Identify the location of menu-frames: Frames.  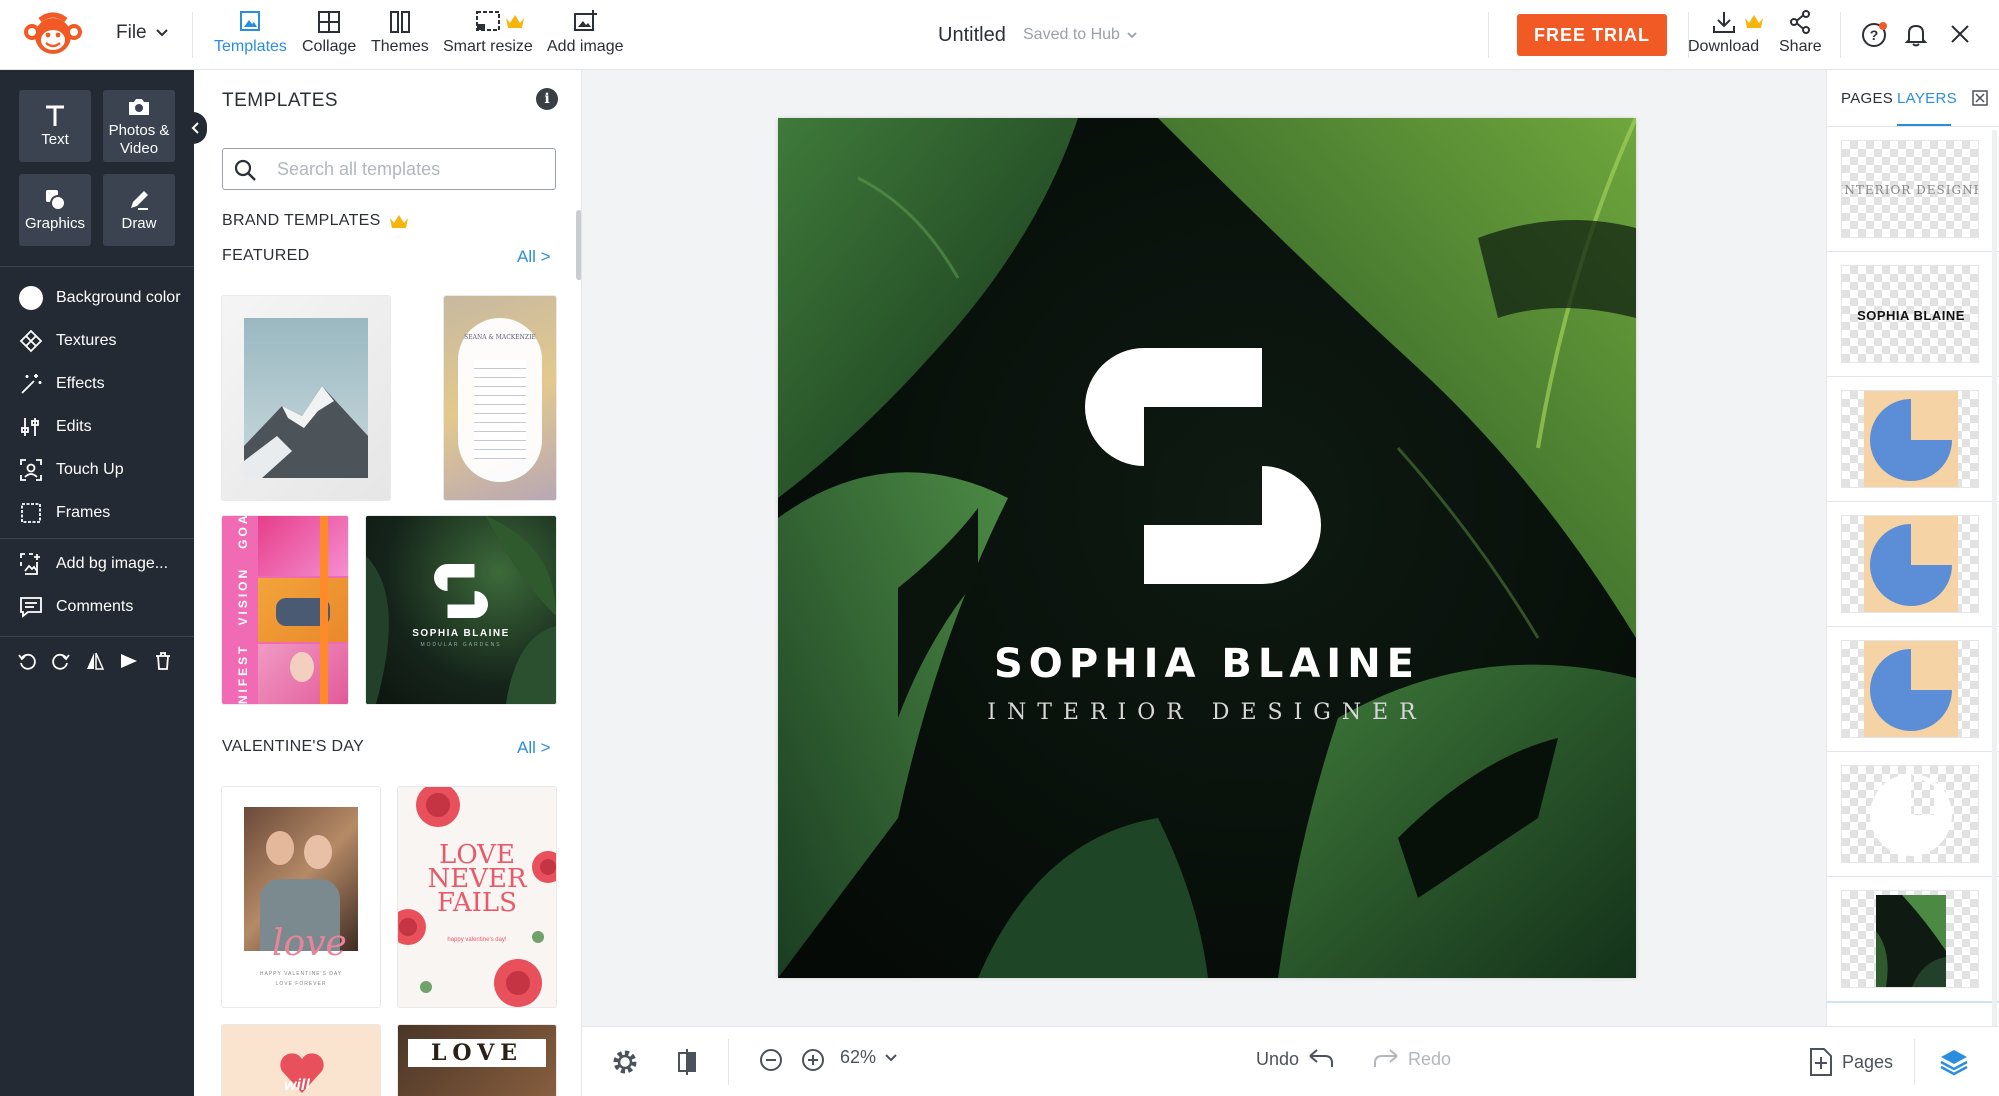
(64, 513).